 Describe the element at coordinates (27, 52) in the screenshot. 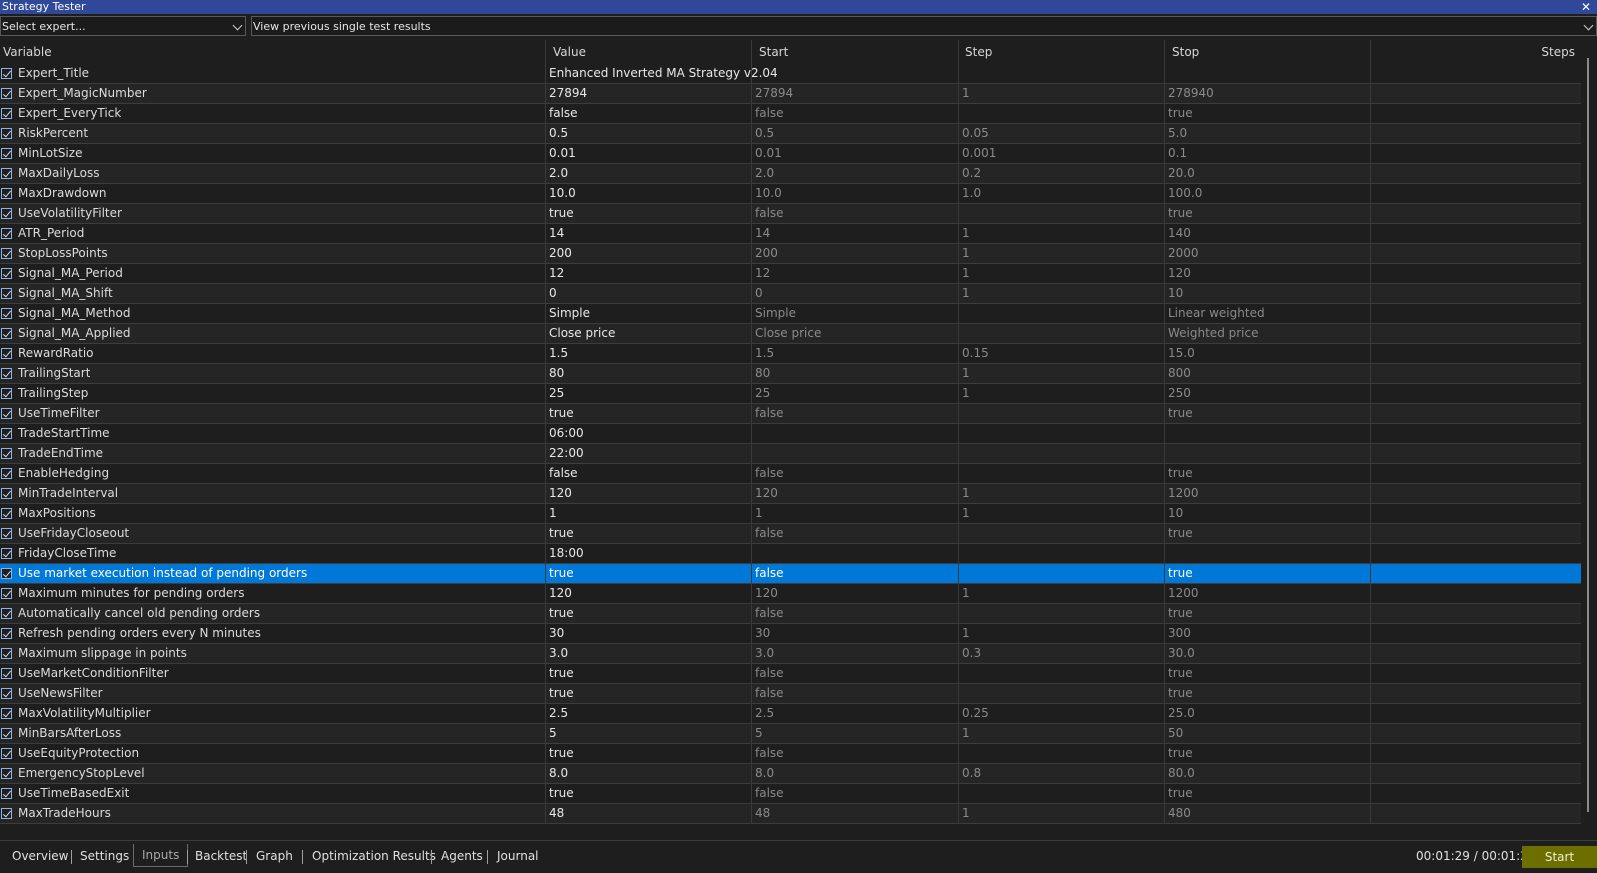

I see `column-header-variable: Variable` at that location.